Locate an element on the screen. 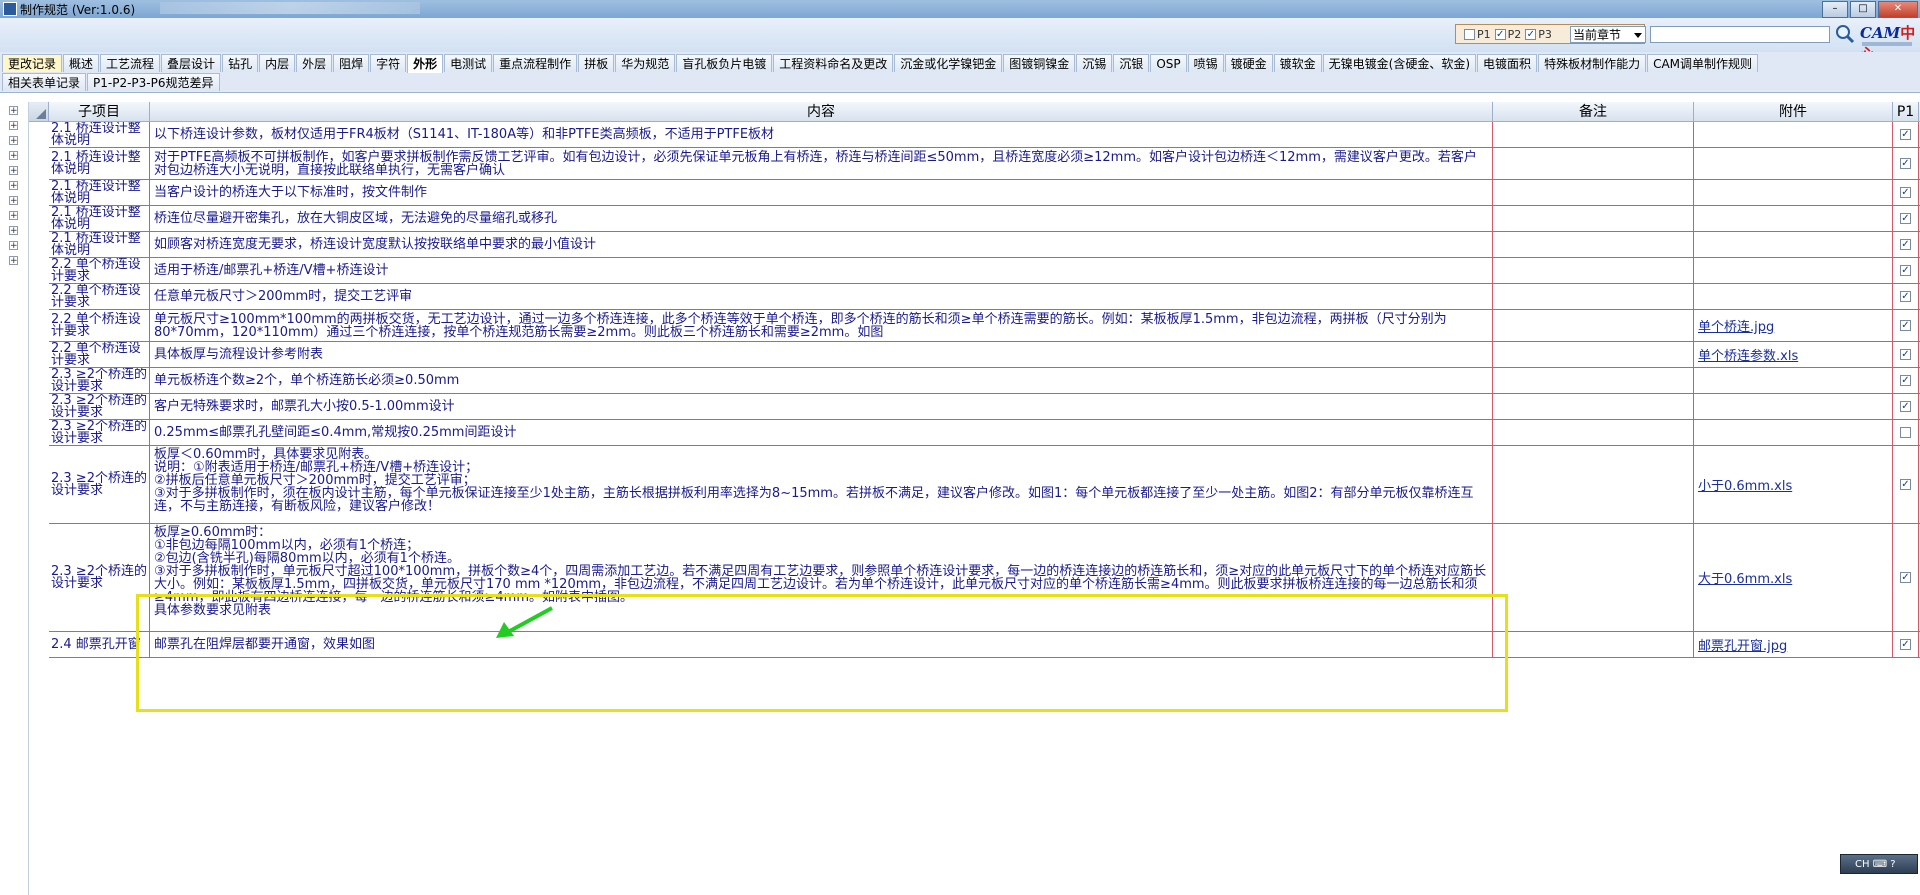 The height and width of the screenshot is (895, 1920). search-input is located at coordinates (1740, 34).